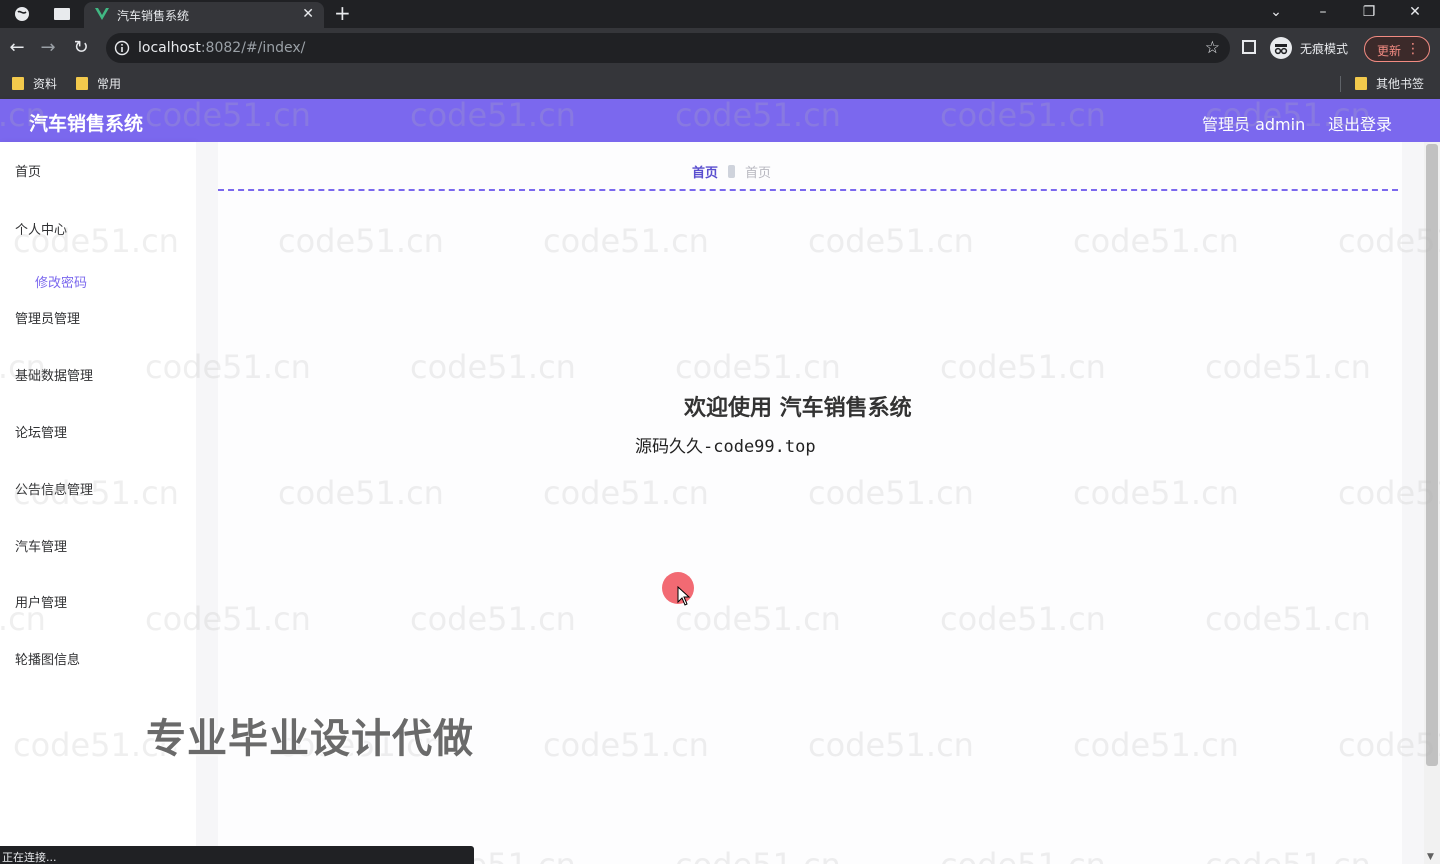 This screenshot has height=864, width=1440. I want to click on mouse-cursor-icon, so click(684, 596).